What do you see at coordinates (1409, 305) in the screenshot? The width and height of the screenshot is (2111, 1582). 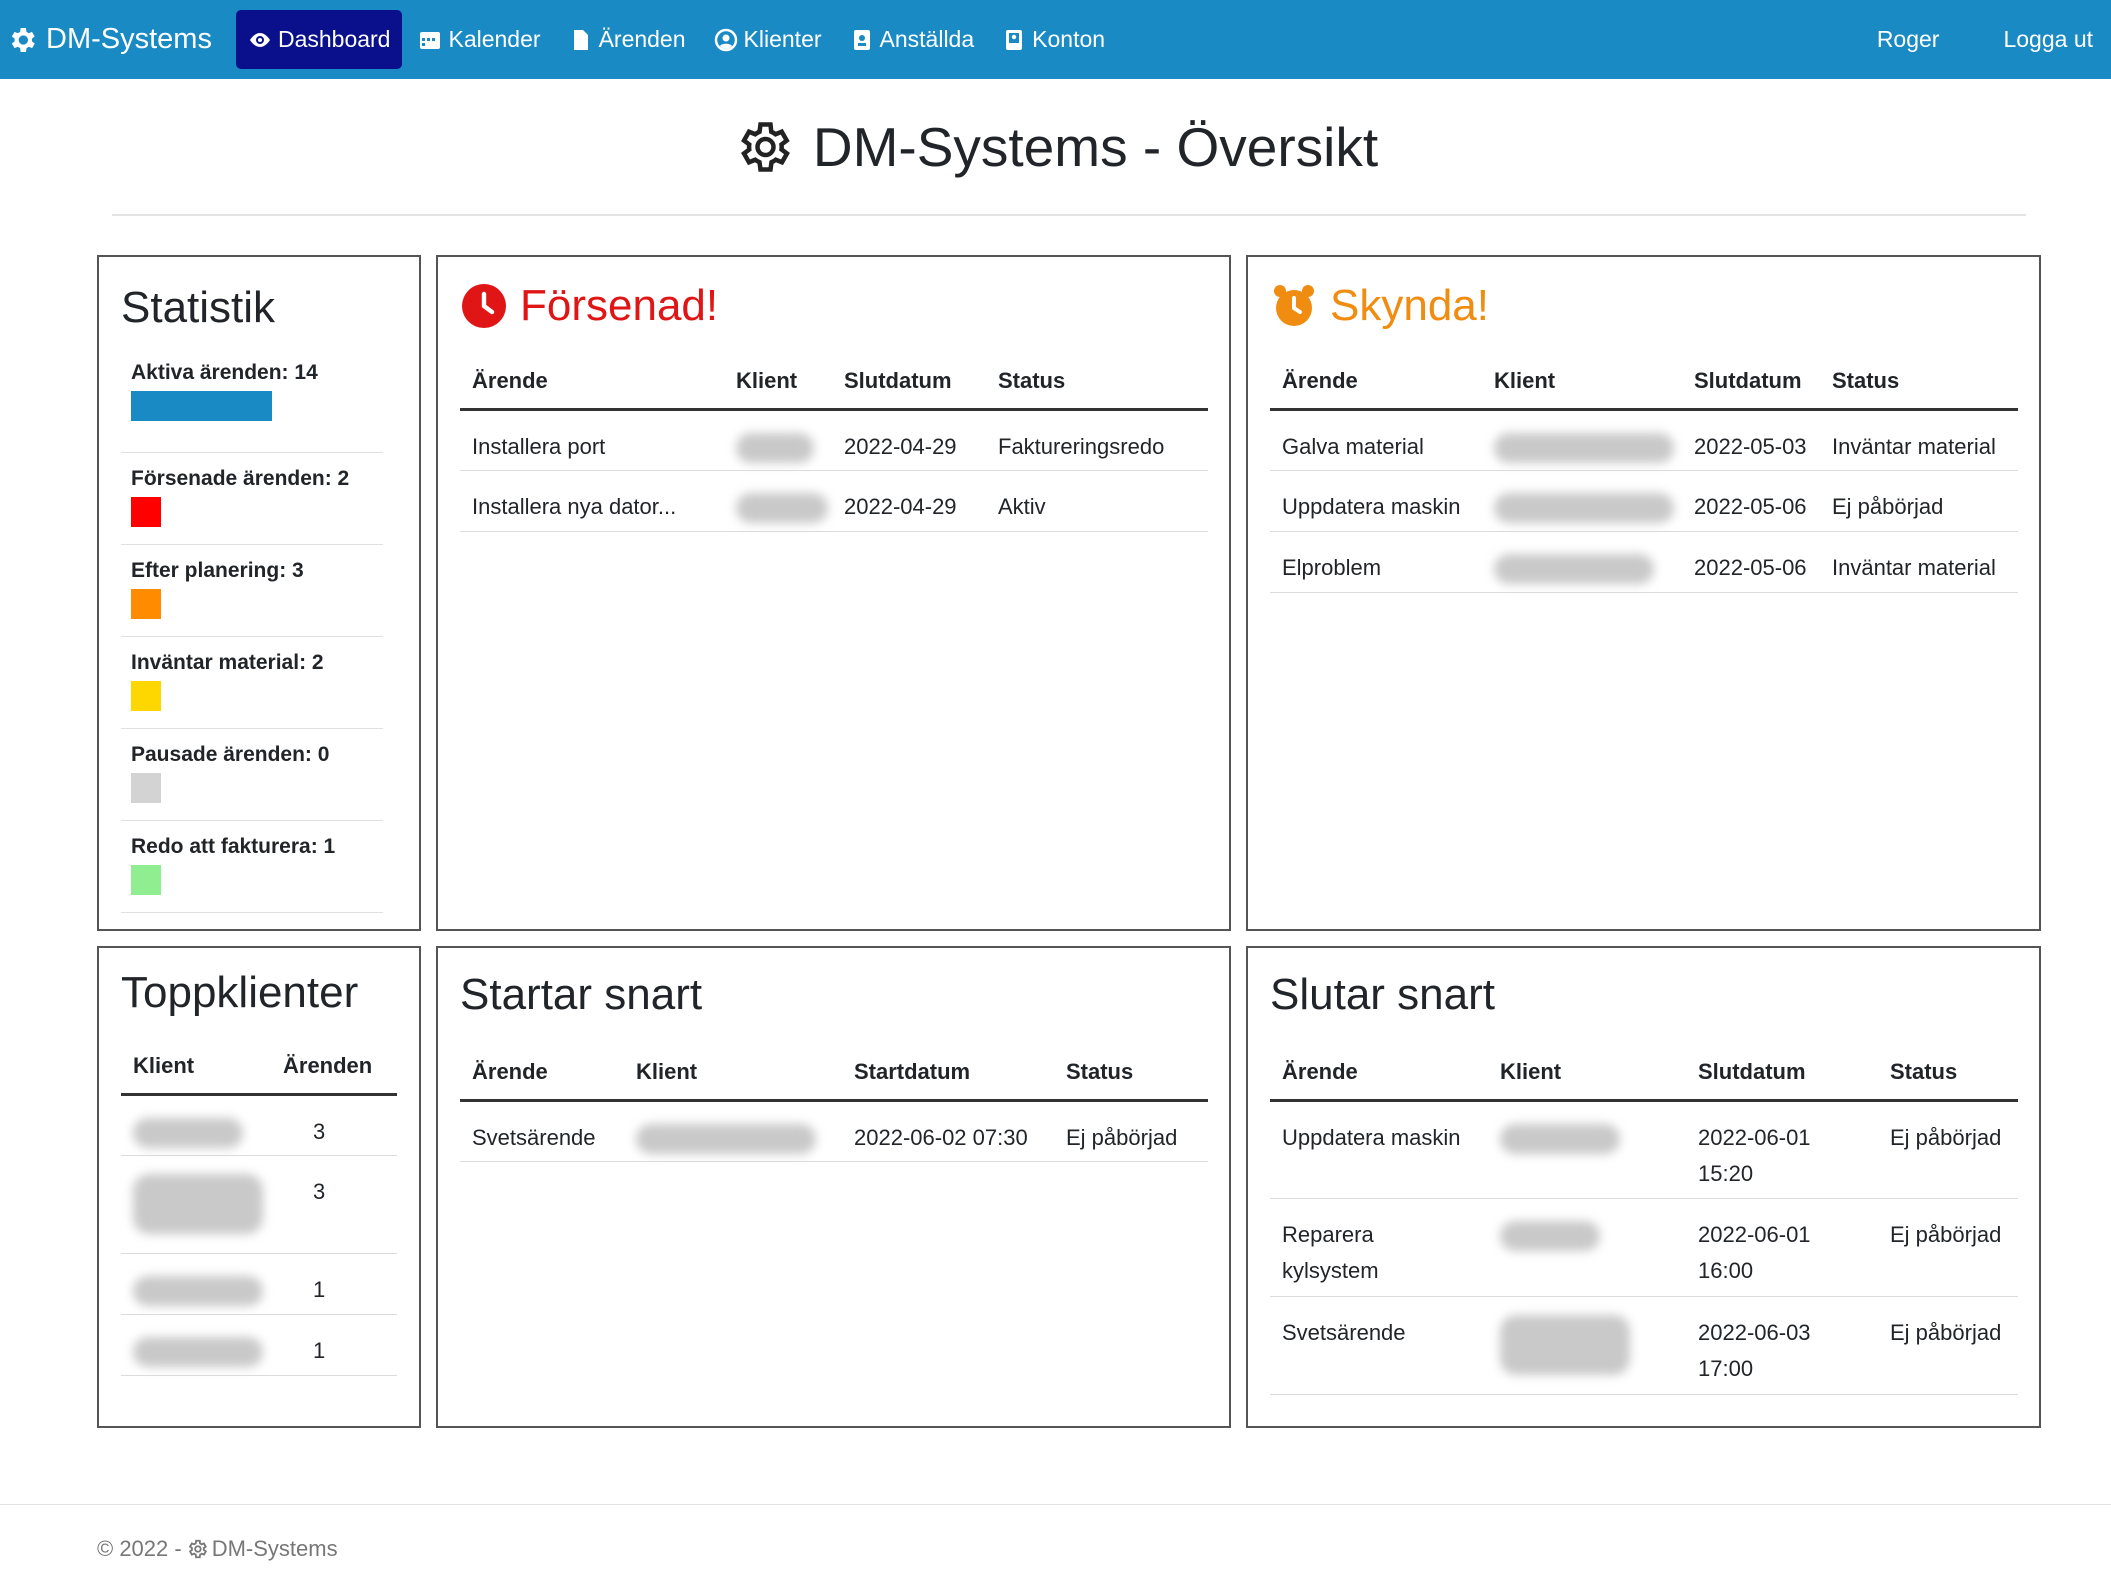 I see `skynda-title-text: Skynda!` at bounding box center [1409, 305].